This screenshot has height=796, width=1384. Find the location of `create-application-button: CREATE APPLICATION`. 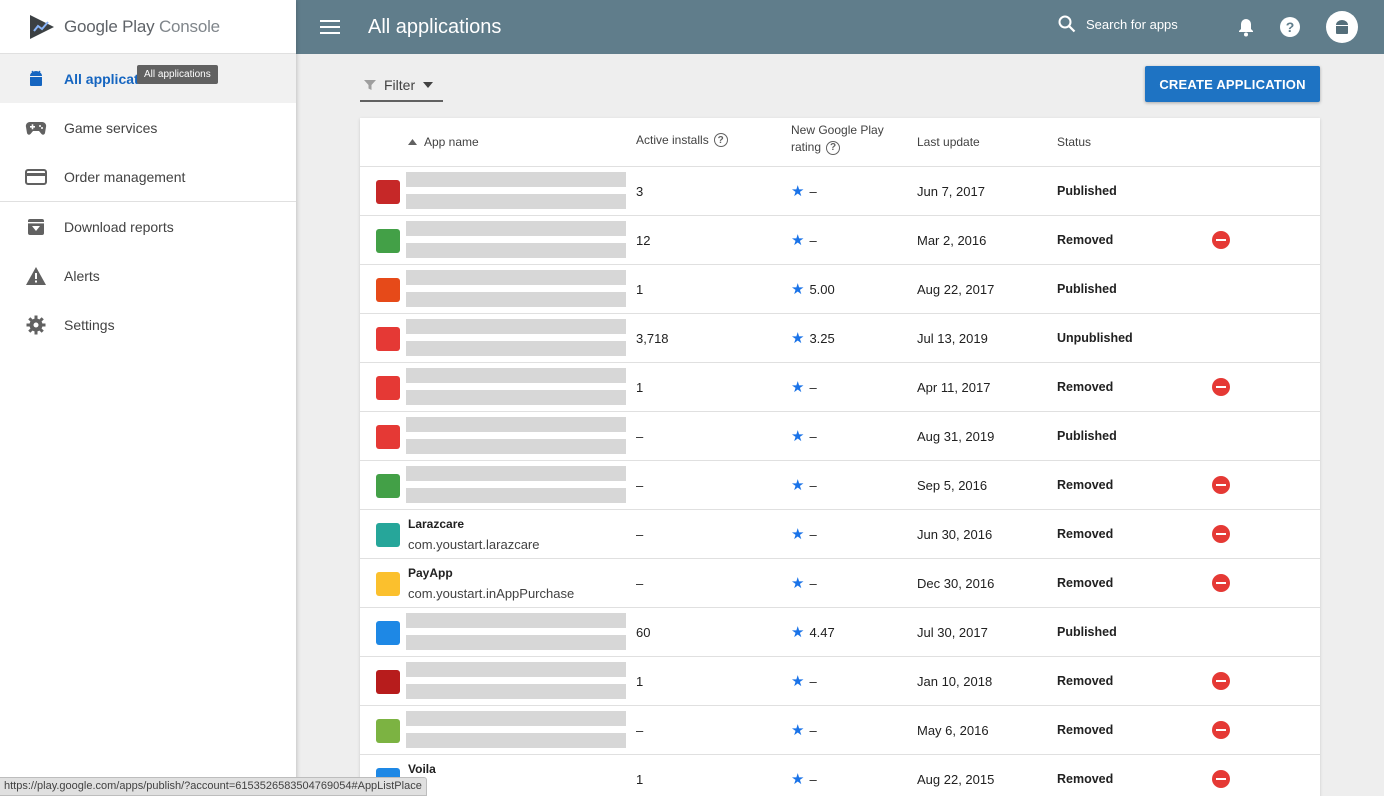

create-application-button: CREATE APPLICATION is located at coordinates (1232, 84).